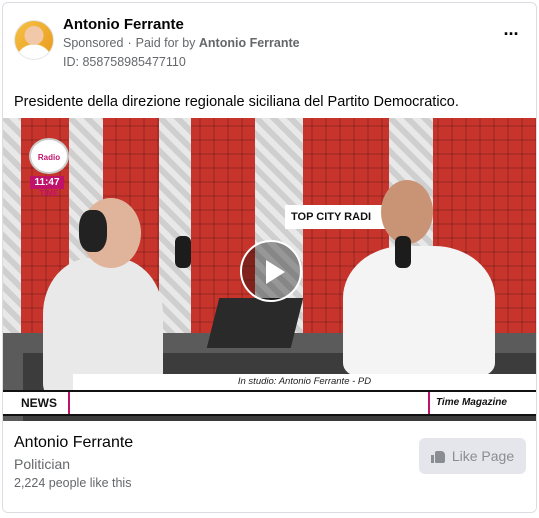 This screenshot has height=518, width=539. Describe the element at coordinates (123, 24) in the screenshot. I see `author-name: Antonio Ferrante` at that location.